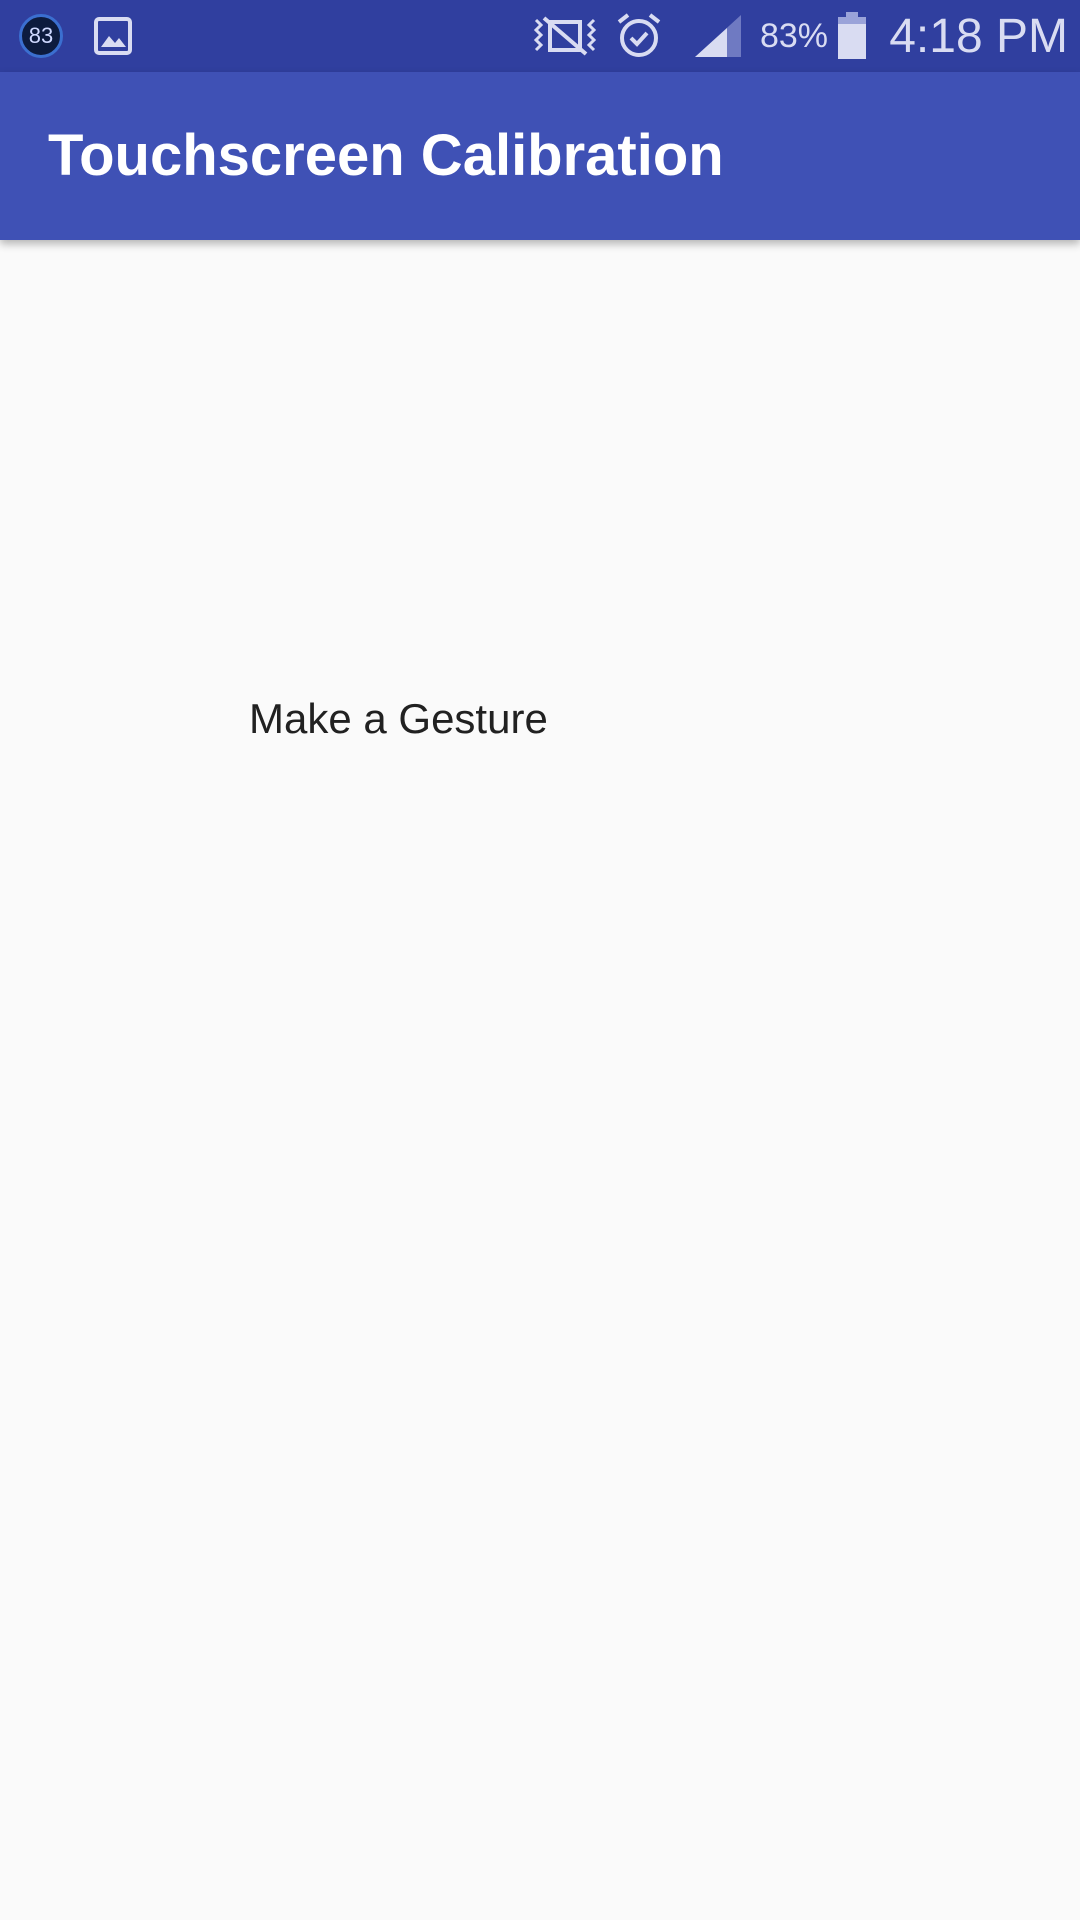  What do you see at coordinates (398, 718) in the screenshot?
I see `gesture-prompt: Make a Gesture` at bounding box center [398, 718].